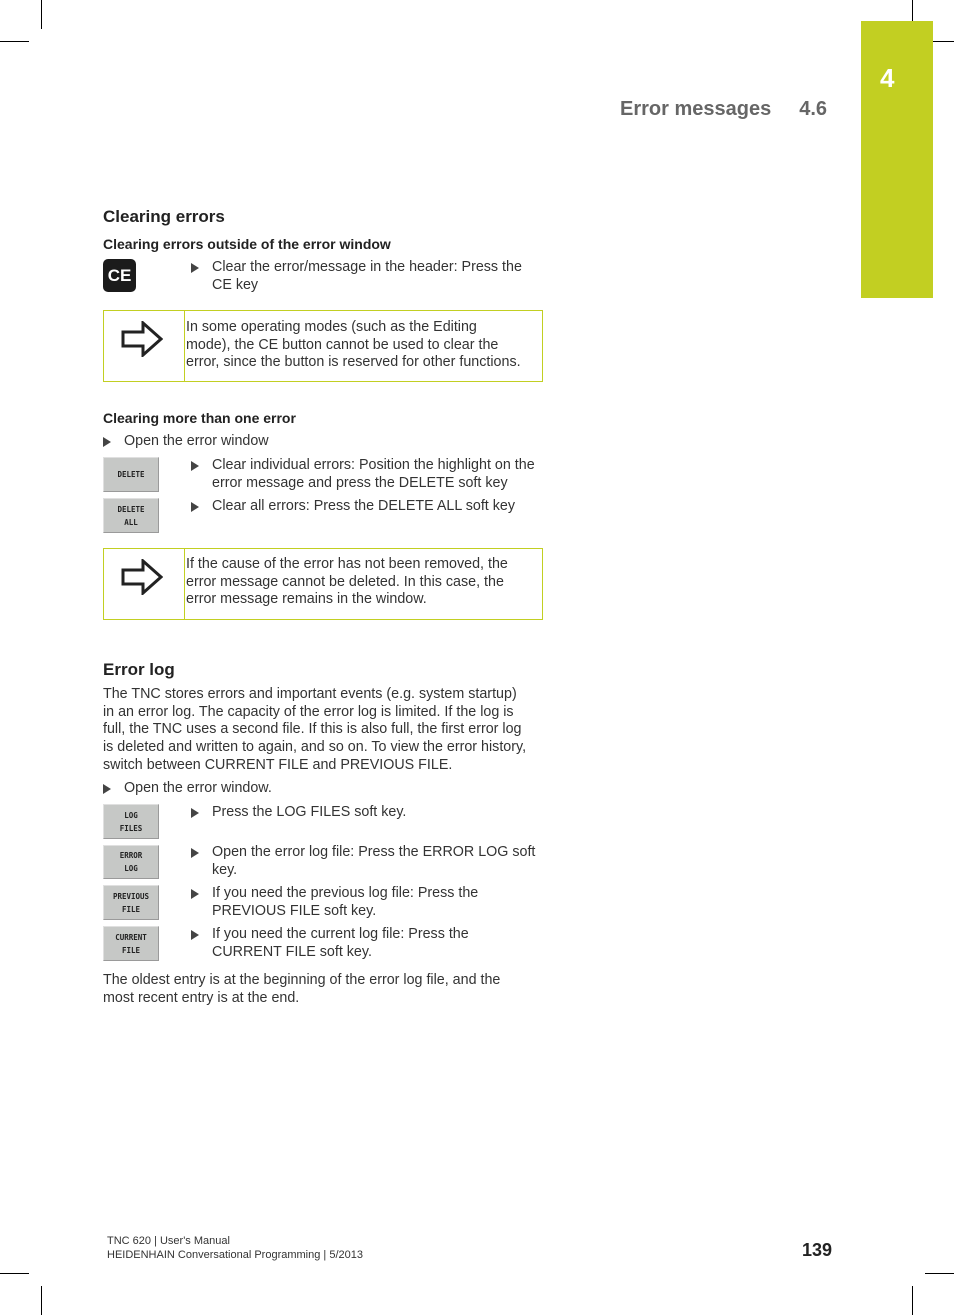 The width and height of the screenshot is (954, 1315). Describe the element at coordinates (131, 515) in the screenshot. I see `softkey-delete-all: DELETE ALL` at that location.